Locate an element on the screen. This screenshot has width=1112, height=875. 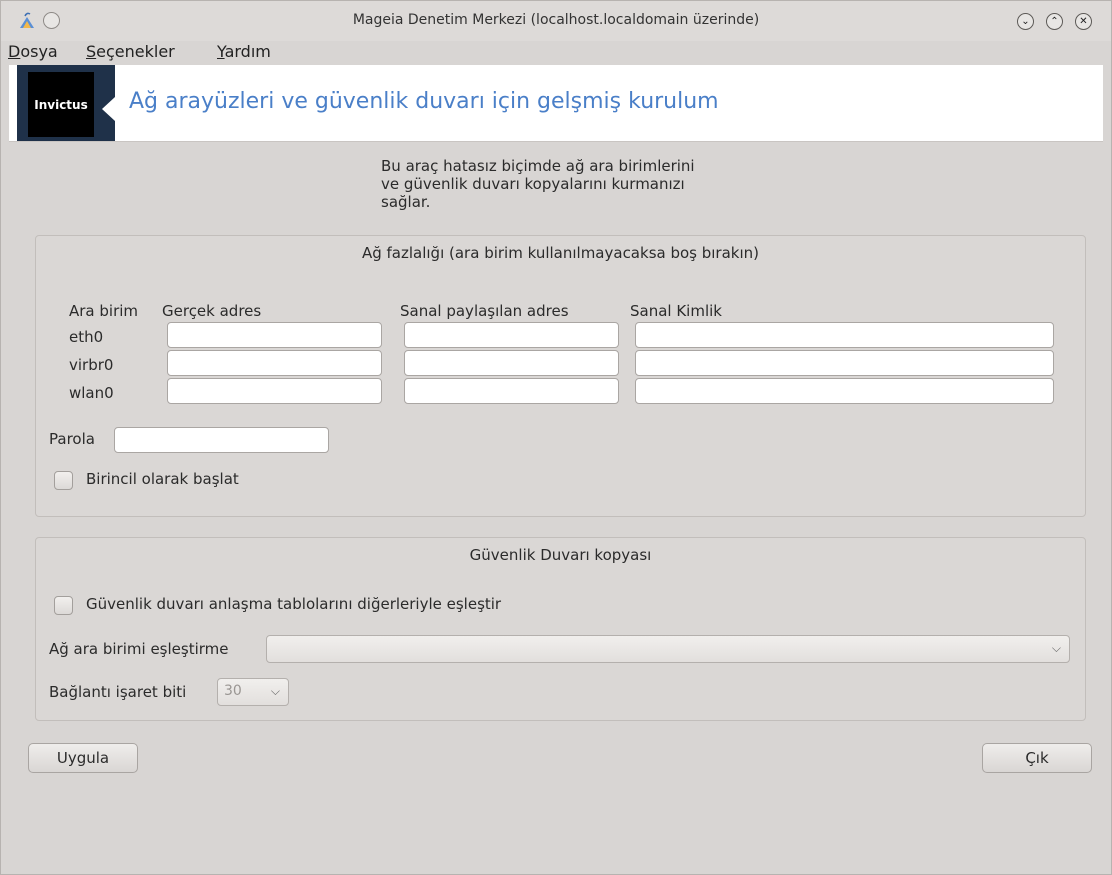
shared-address-eth0-input is located at coordinates (511, 335).